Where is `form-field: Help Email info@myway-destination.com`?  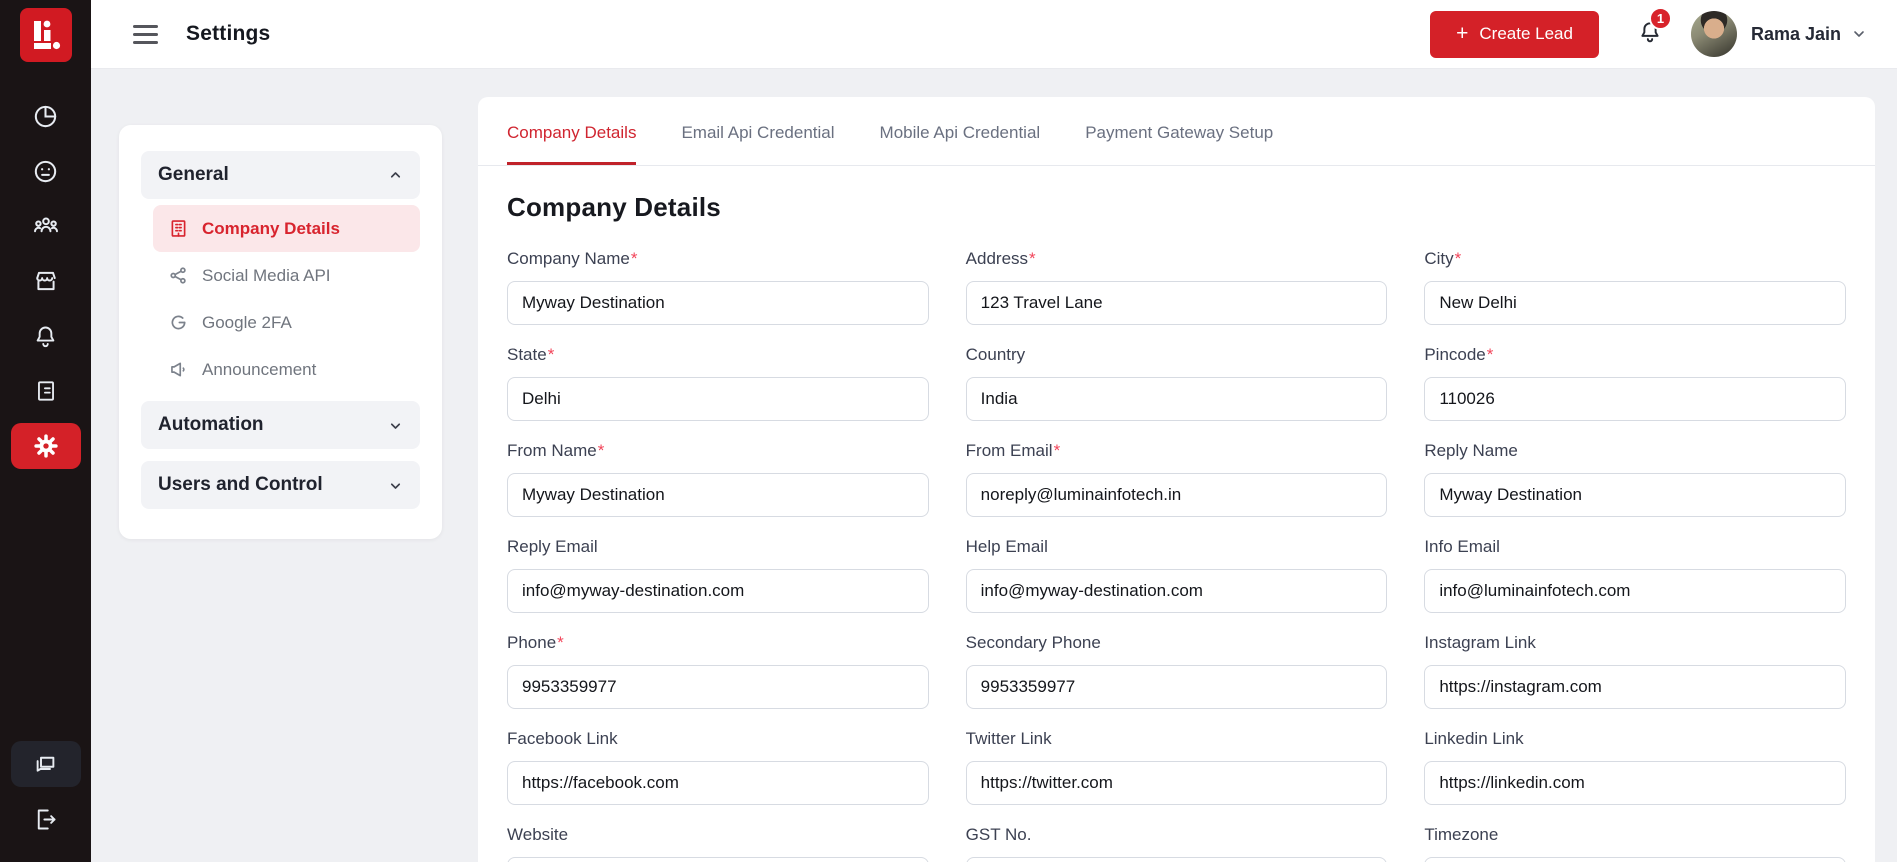 form-field: Help Email info@myway-destination.com is located at coordinates (1176, 575).